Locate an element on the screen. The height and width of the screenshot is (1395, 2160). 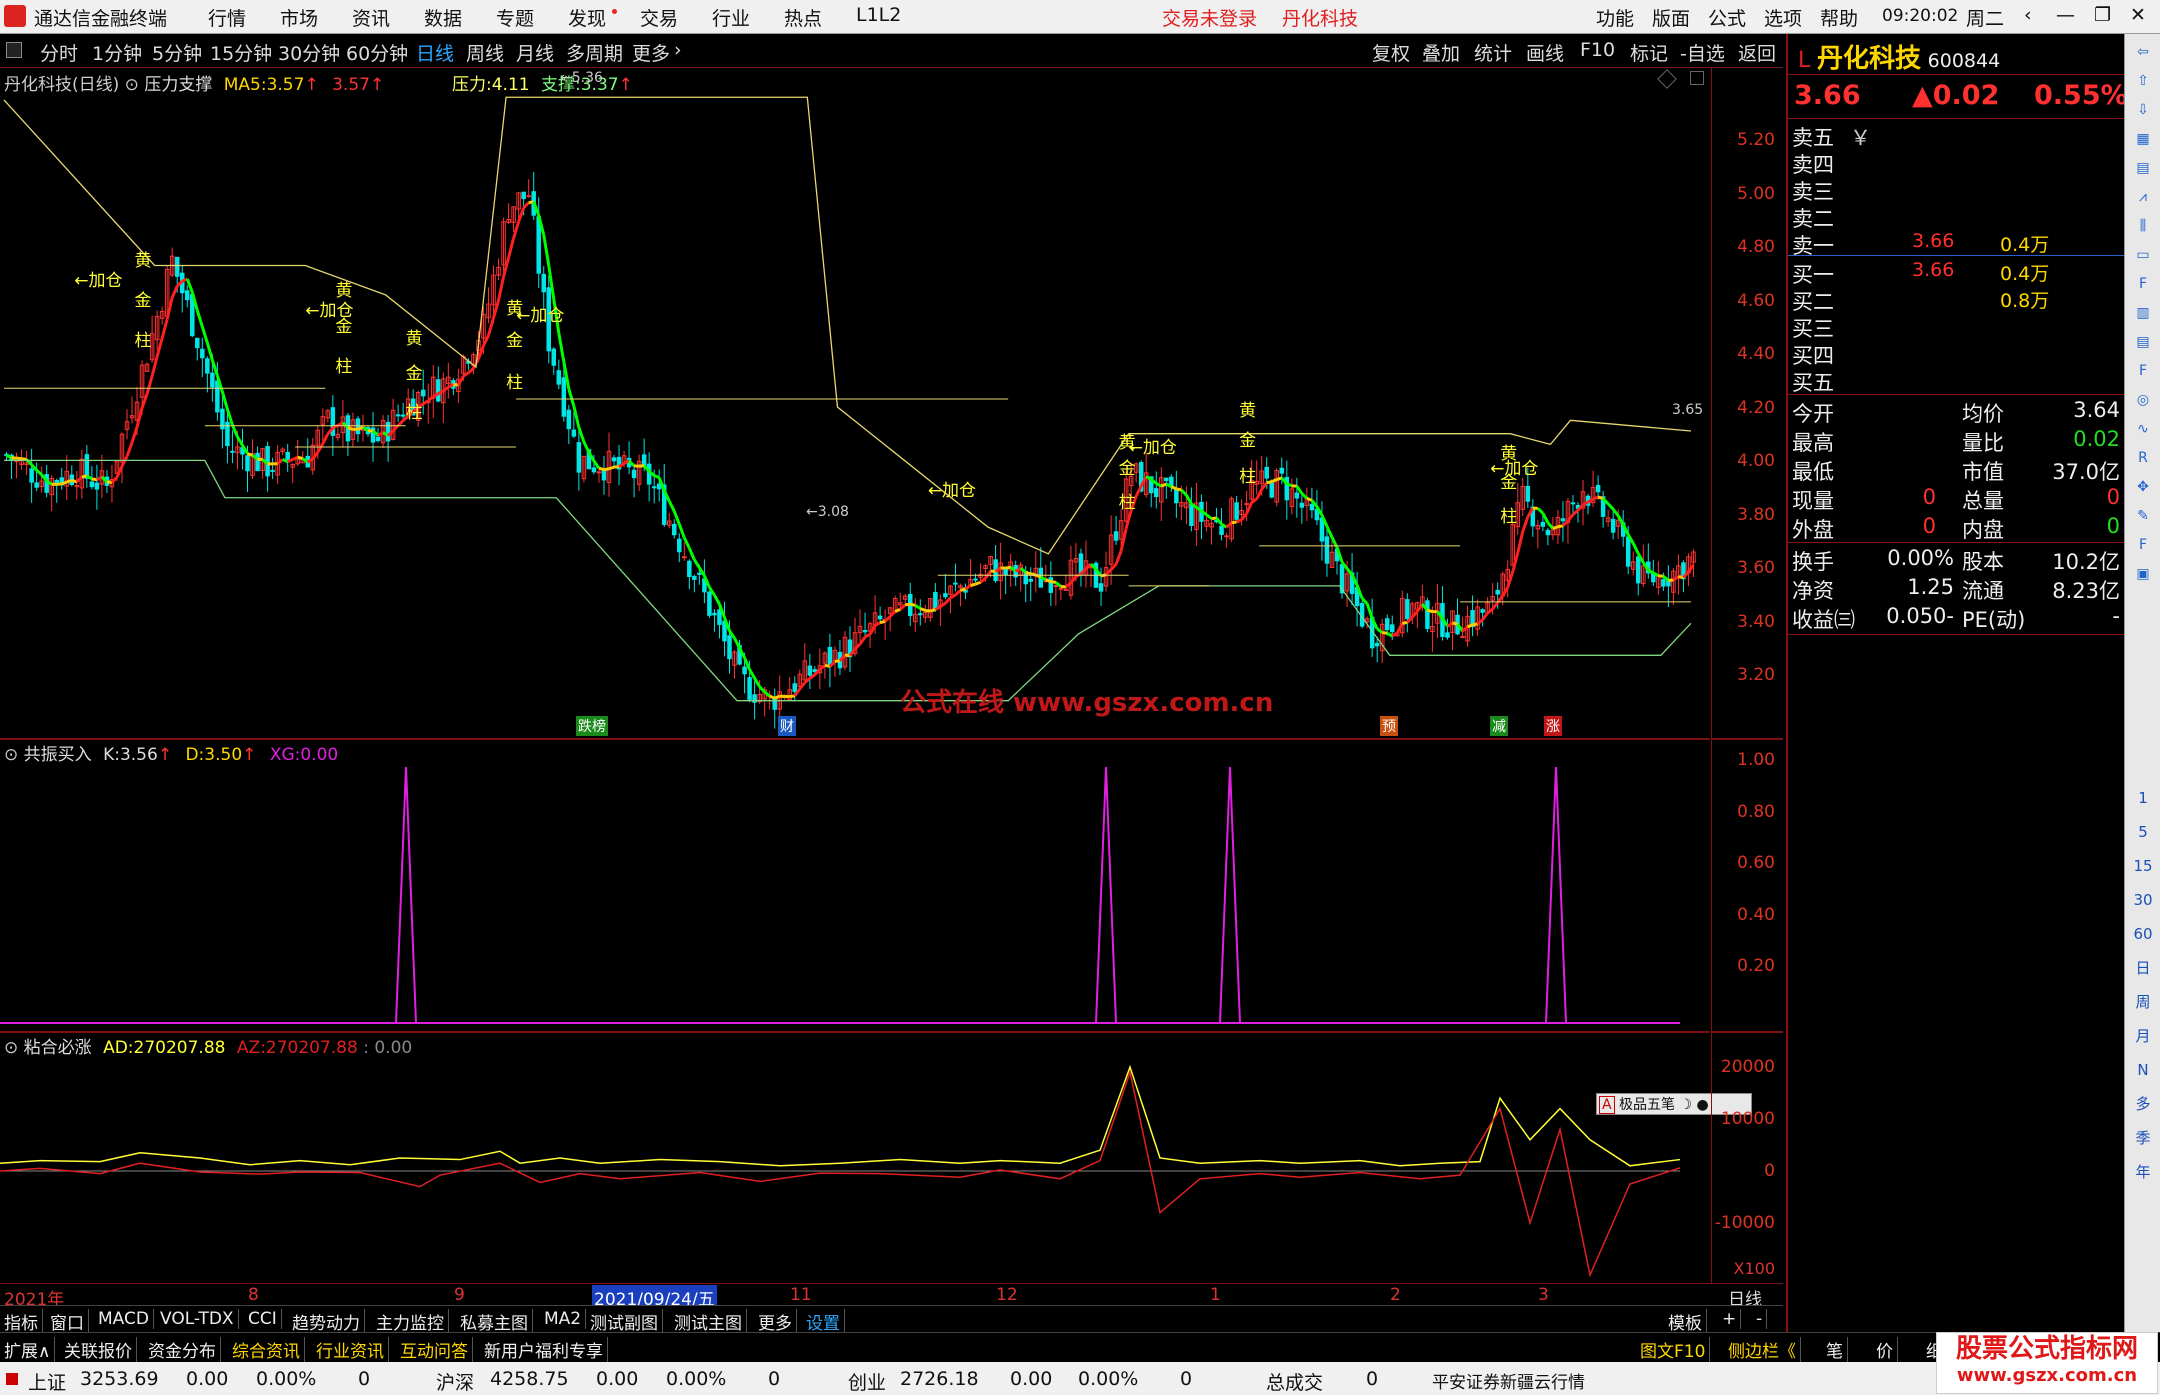
event-dieband: 跌榜 is located at coordinates (592, 726).